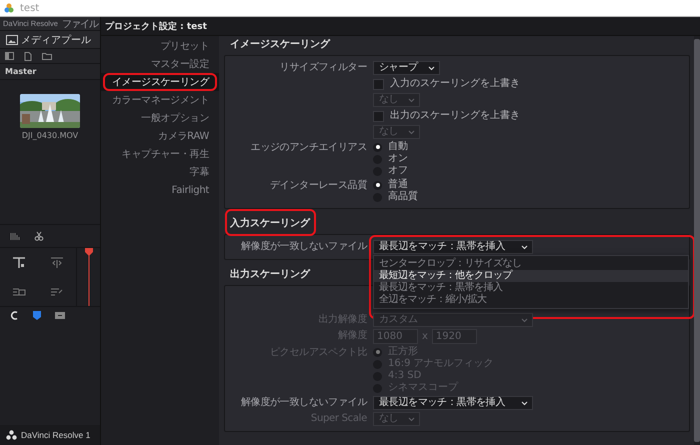 The width and height of the screenshot is (700, 445). Describe the element at coordinates (160, 82) in the screenshot. I see `sidebar-item: イメージスケーリング` at that location.